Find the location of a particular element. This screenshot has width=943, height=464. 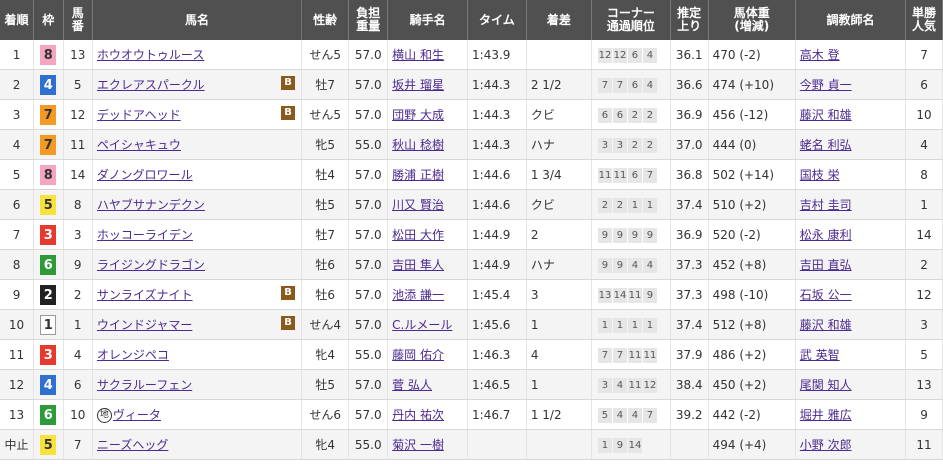

trainer-name-link: 堀井 雅広 is located at coordinates (826, 415).